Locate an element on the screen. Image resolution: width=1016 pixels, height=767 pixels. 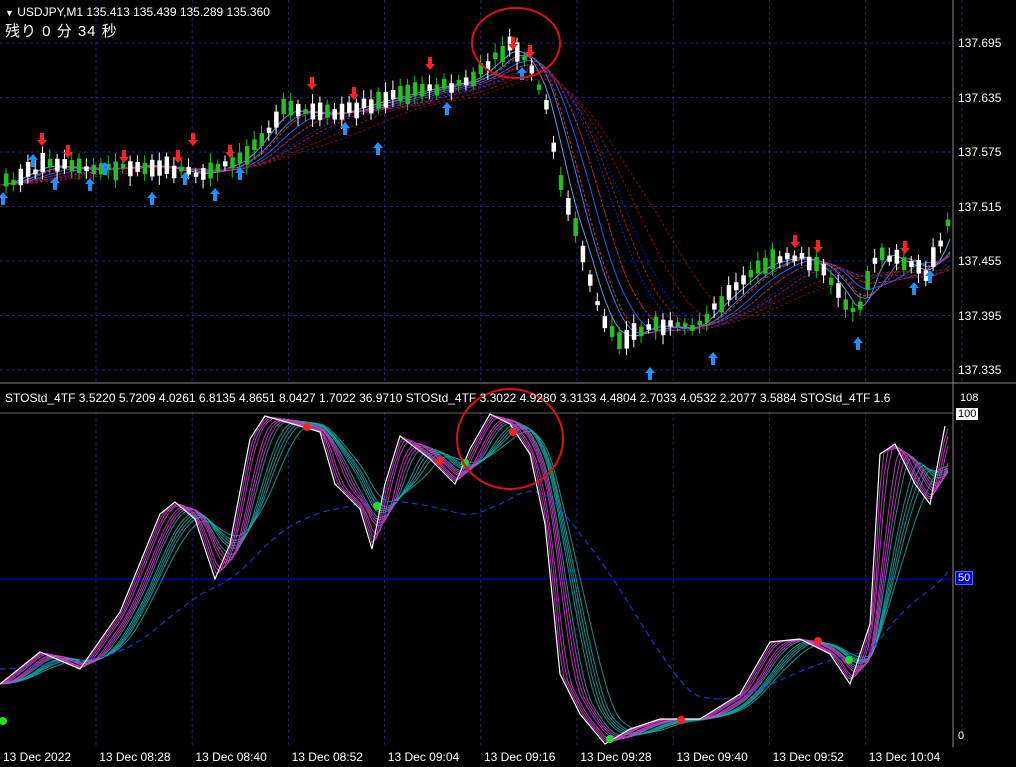
price-tick-label: 137.695 is located at coordinates (980, 43).